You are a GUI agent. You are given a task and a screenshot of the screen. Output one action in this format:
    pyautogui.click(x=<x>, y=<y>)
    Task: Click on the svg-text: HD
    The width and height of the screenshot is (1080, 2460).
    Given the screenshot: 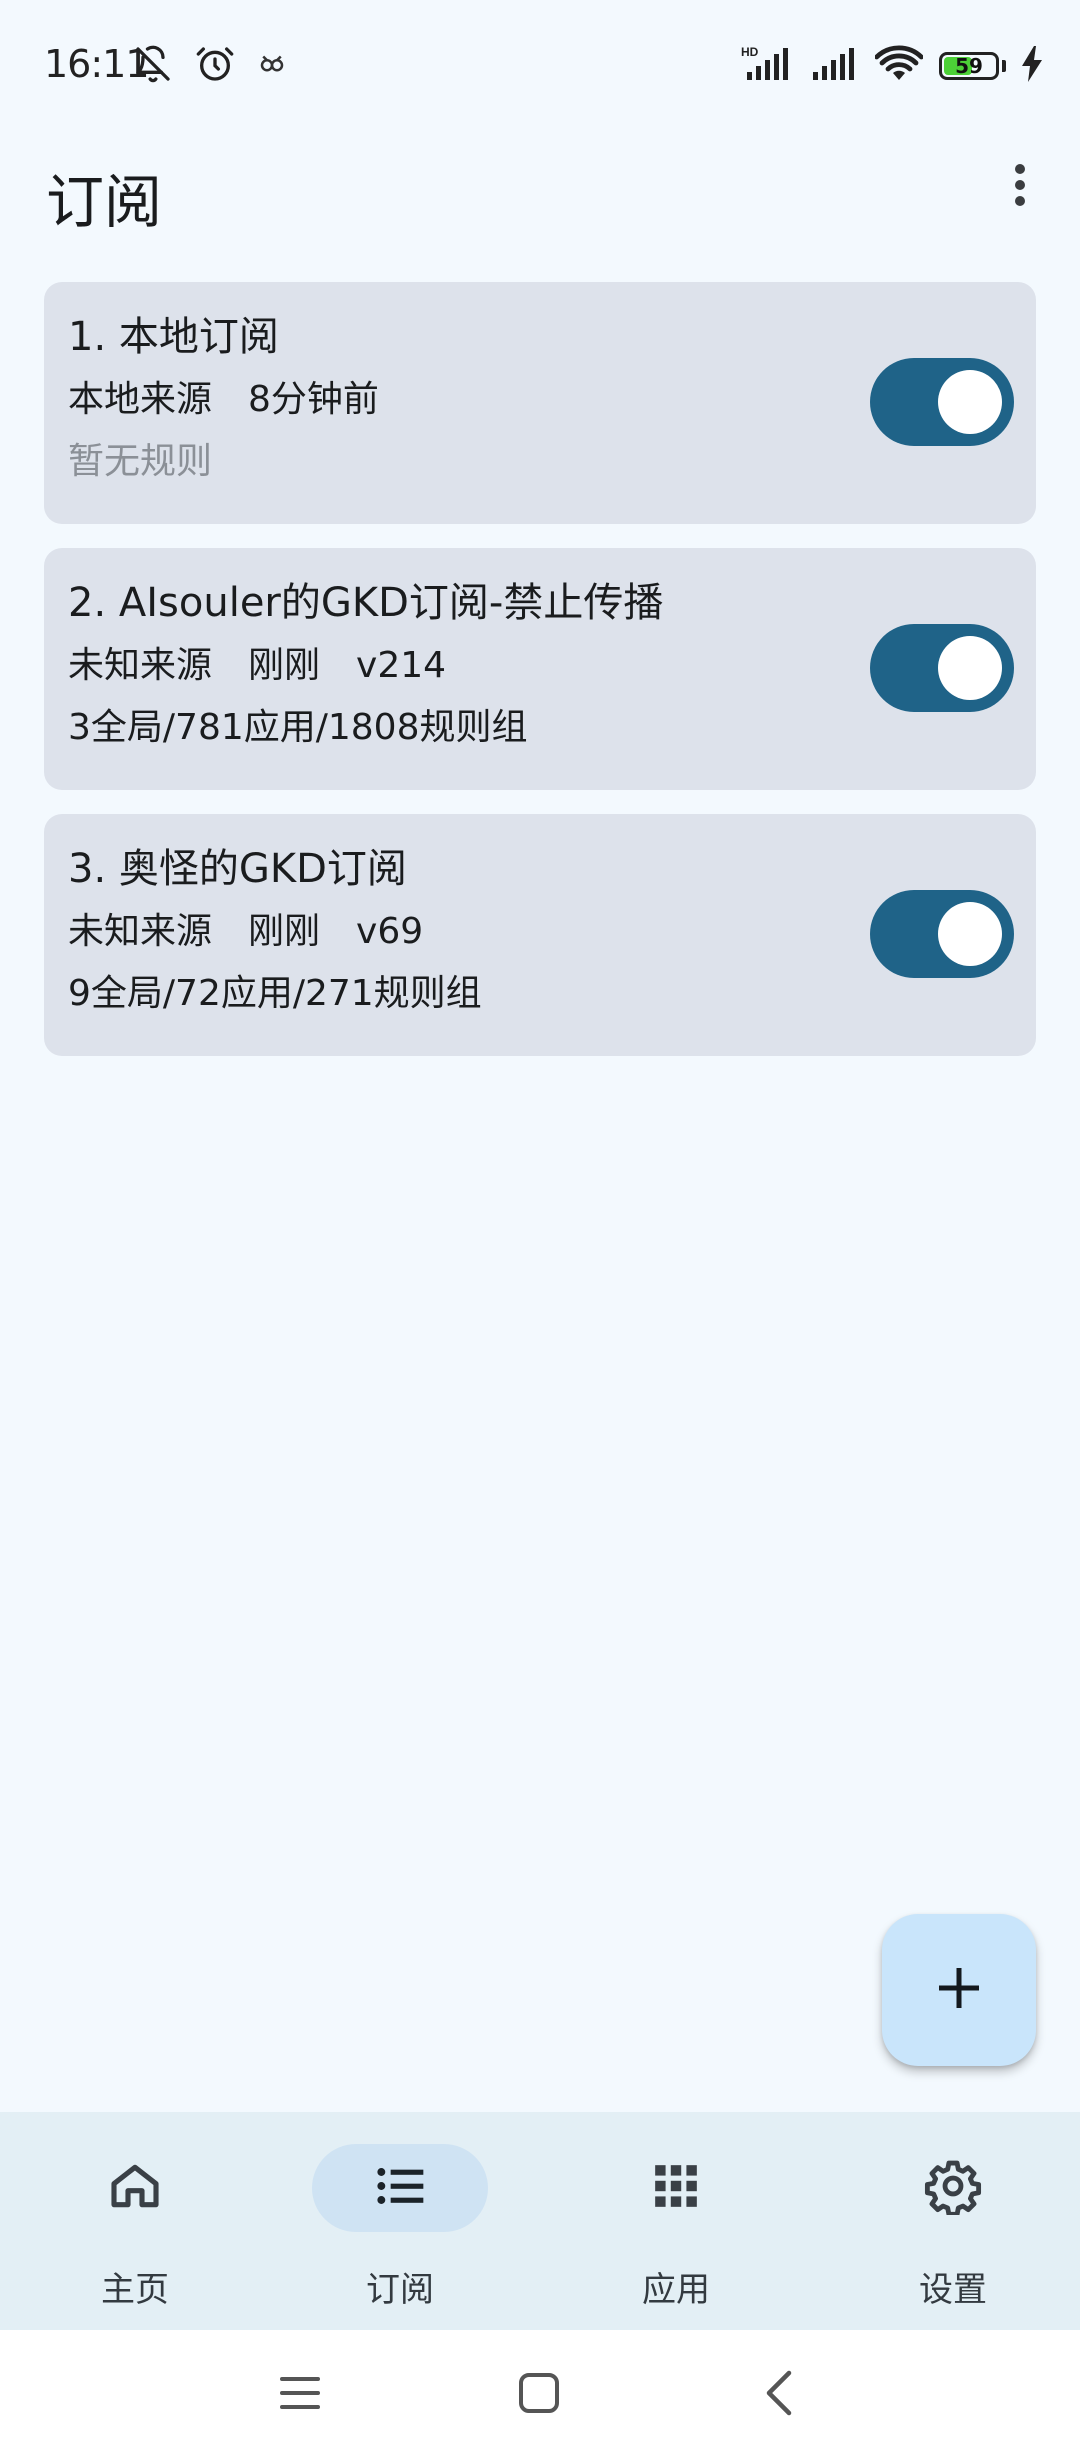 What is the action you would take?
    pyautogui.click(x=750, y=52)
    